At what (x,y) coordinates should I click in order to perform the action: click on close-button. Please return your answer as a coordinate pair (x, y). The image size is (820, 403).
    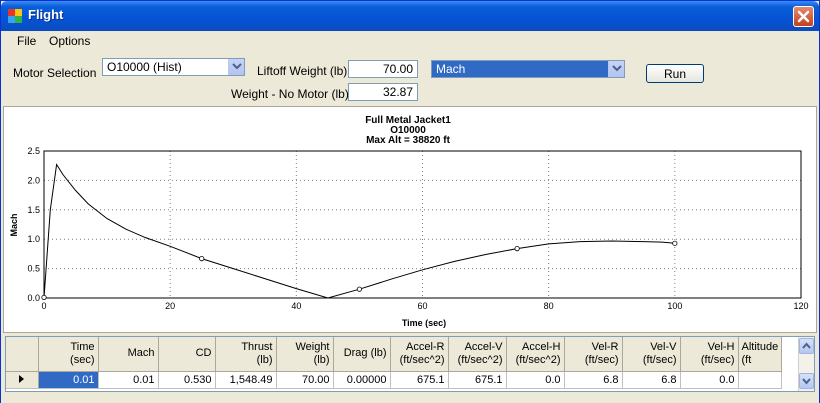
    Looking at the image, I should click on (803, 16).